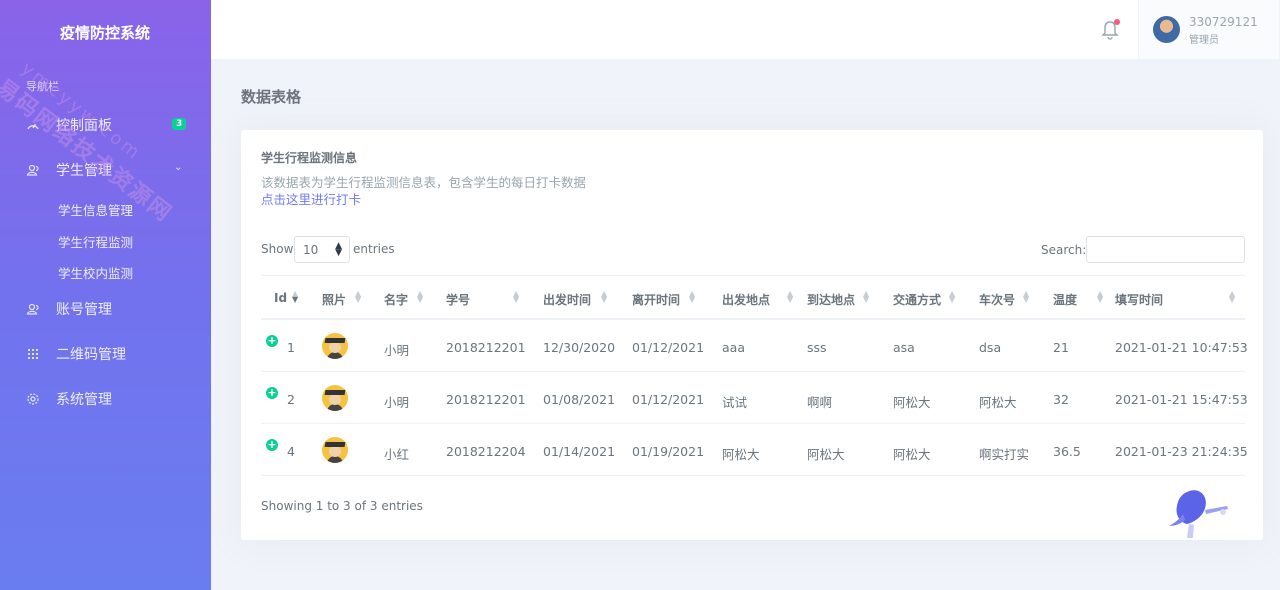 Image resolution: width=1280 pixels, height=590 pixels. Describe the element at coordinates (904, 347) in the screenshot. I see `cell-transport: asa` at that location.